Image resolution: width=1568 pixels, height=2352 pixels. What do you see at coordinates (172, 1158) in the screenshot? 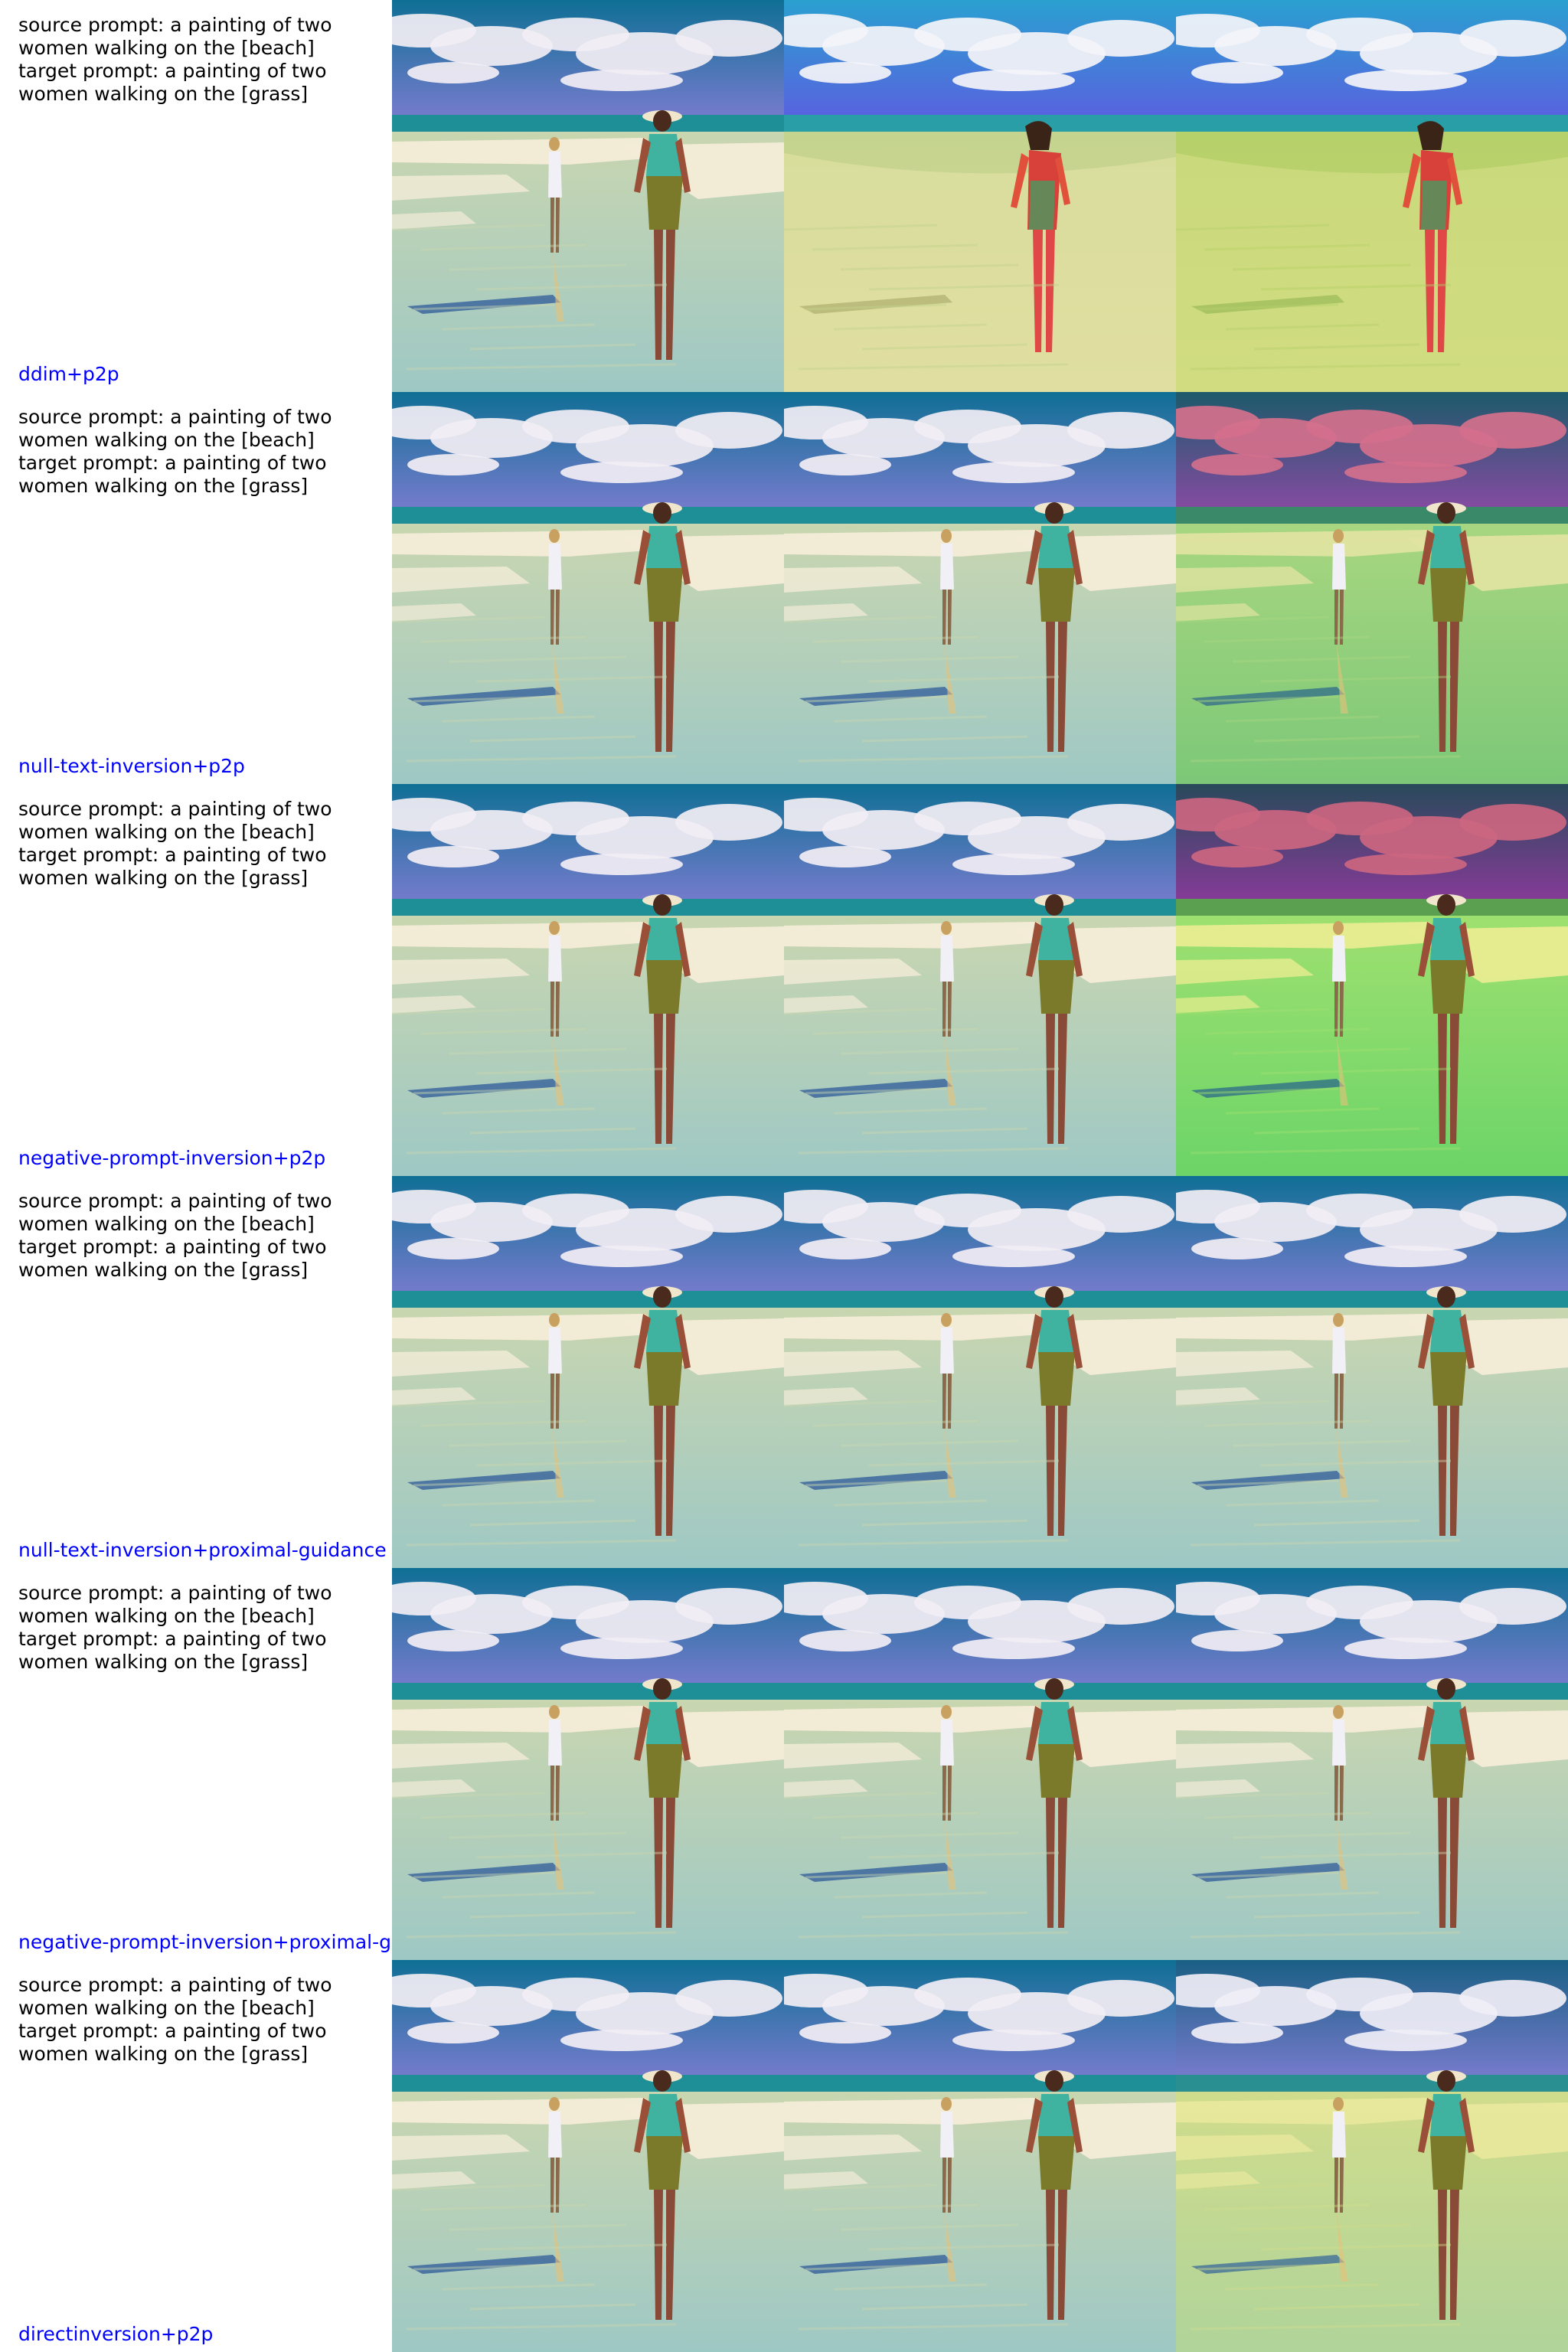
I see `method-label: negative-prompt-inversion+p2p` at bounding box center [172, 1158].